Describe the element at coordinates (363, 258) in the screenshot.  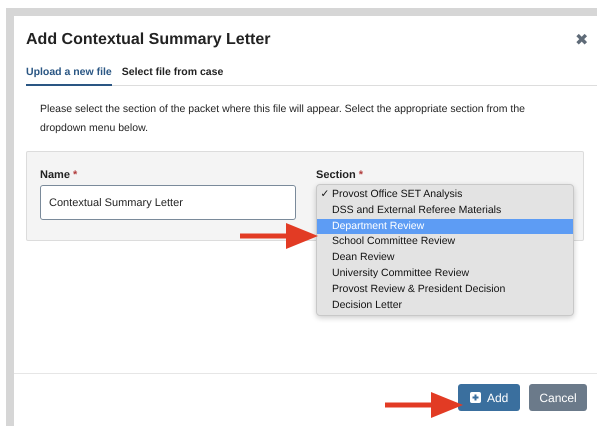
I see `option-label: Dean Review` at that location.